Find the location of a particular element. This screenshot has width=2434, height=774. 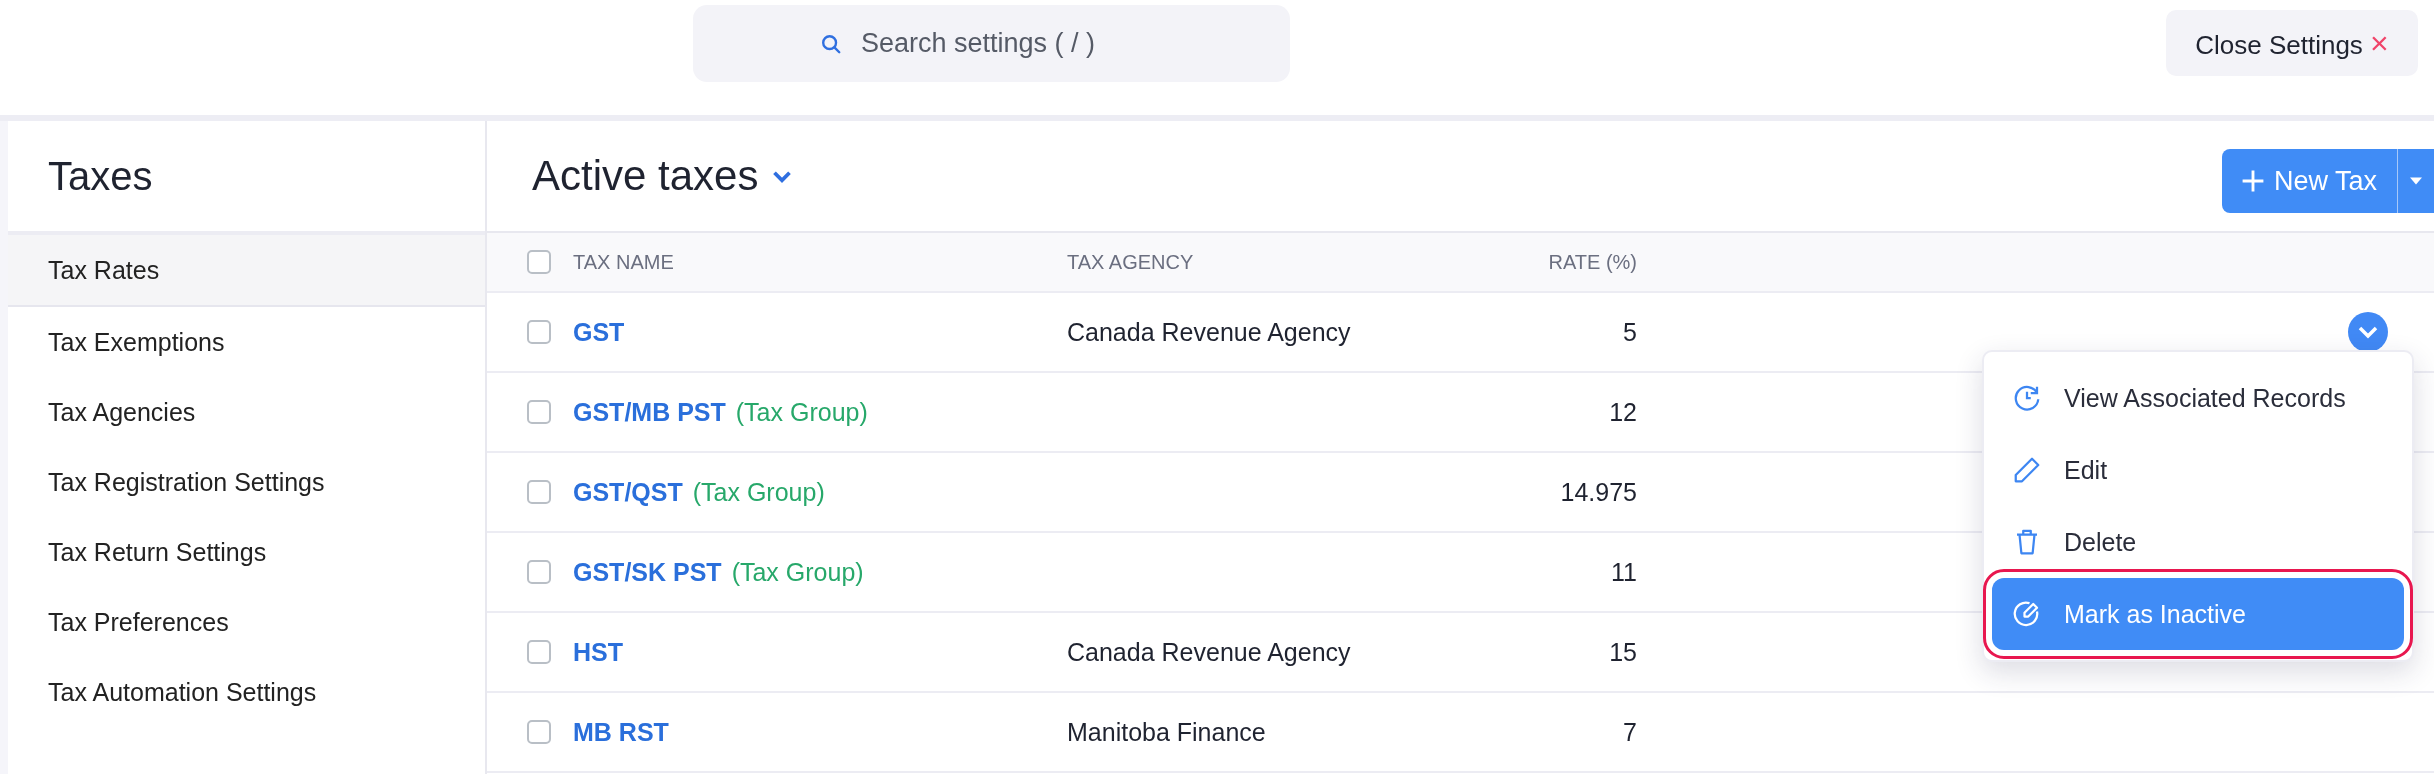

sidebar-item: Tax Return Settings is located at coordinates (246, 552).